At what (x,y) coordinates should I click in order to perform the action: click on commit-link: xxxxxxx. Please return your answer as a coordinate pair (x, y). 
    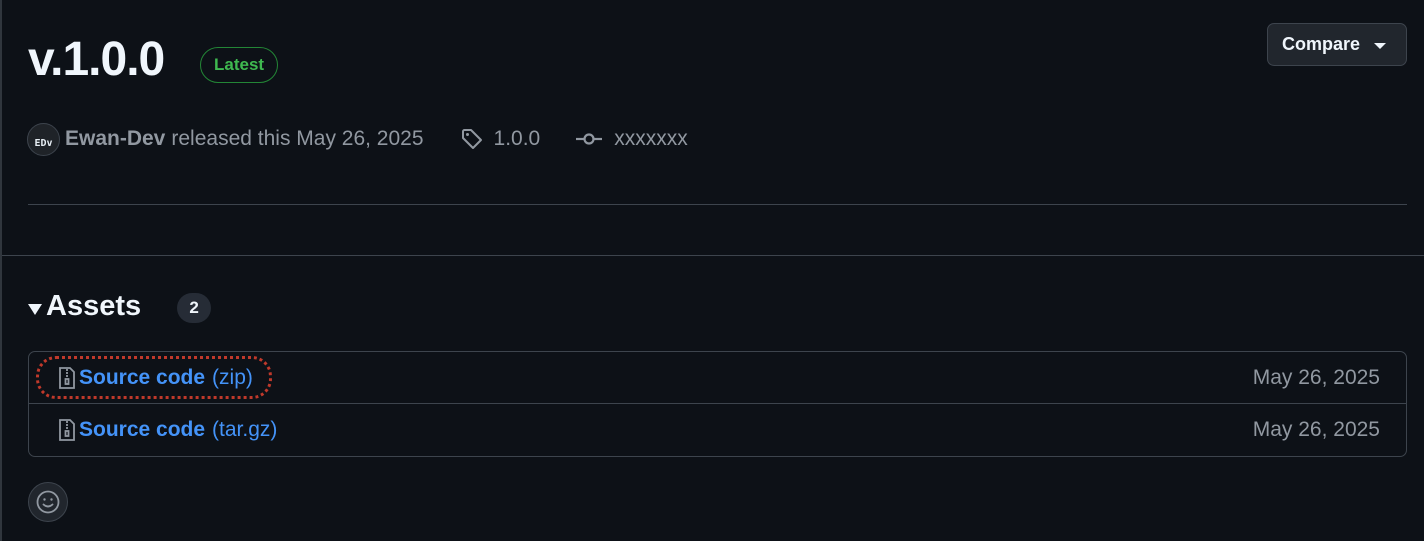
    Looking at the image, I should click on (632, 139).